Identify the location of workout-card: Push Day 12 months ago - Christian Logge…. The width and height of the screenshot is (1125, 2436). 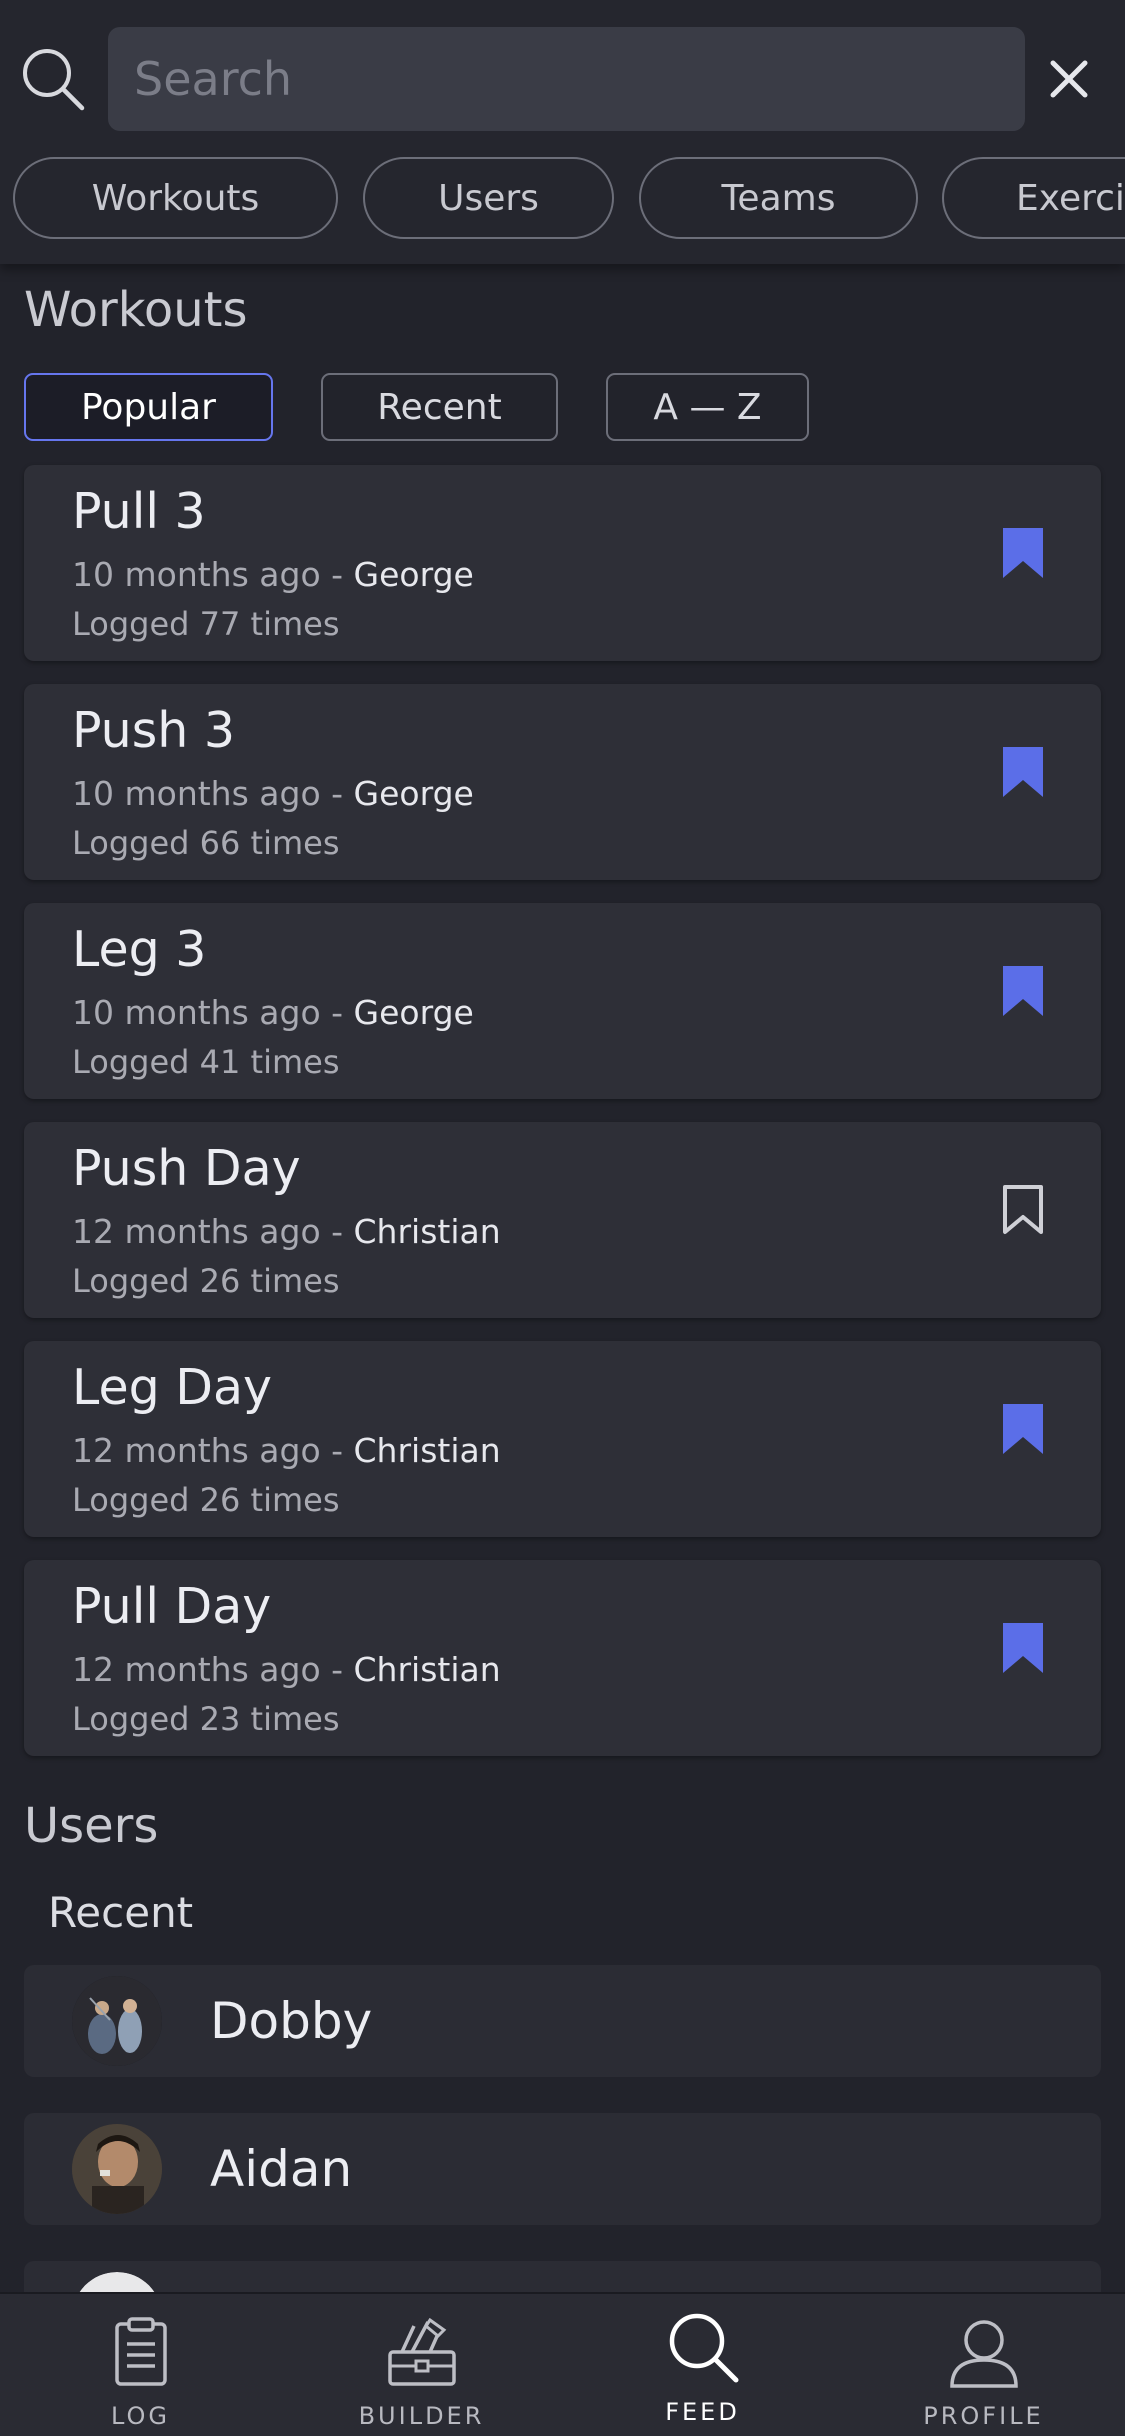
(562, 1220).